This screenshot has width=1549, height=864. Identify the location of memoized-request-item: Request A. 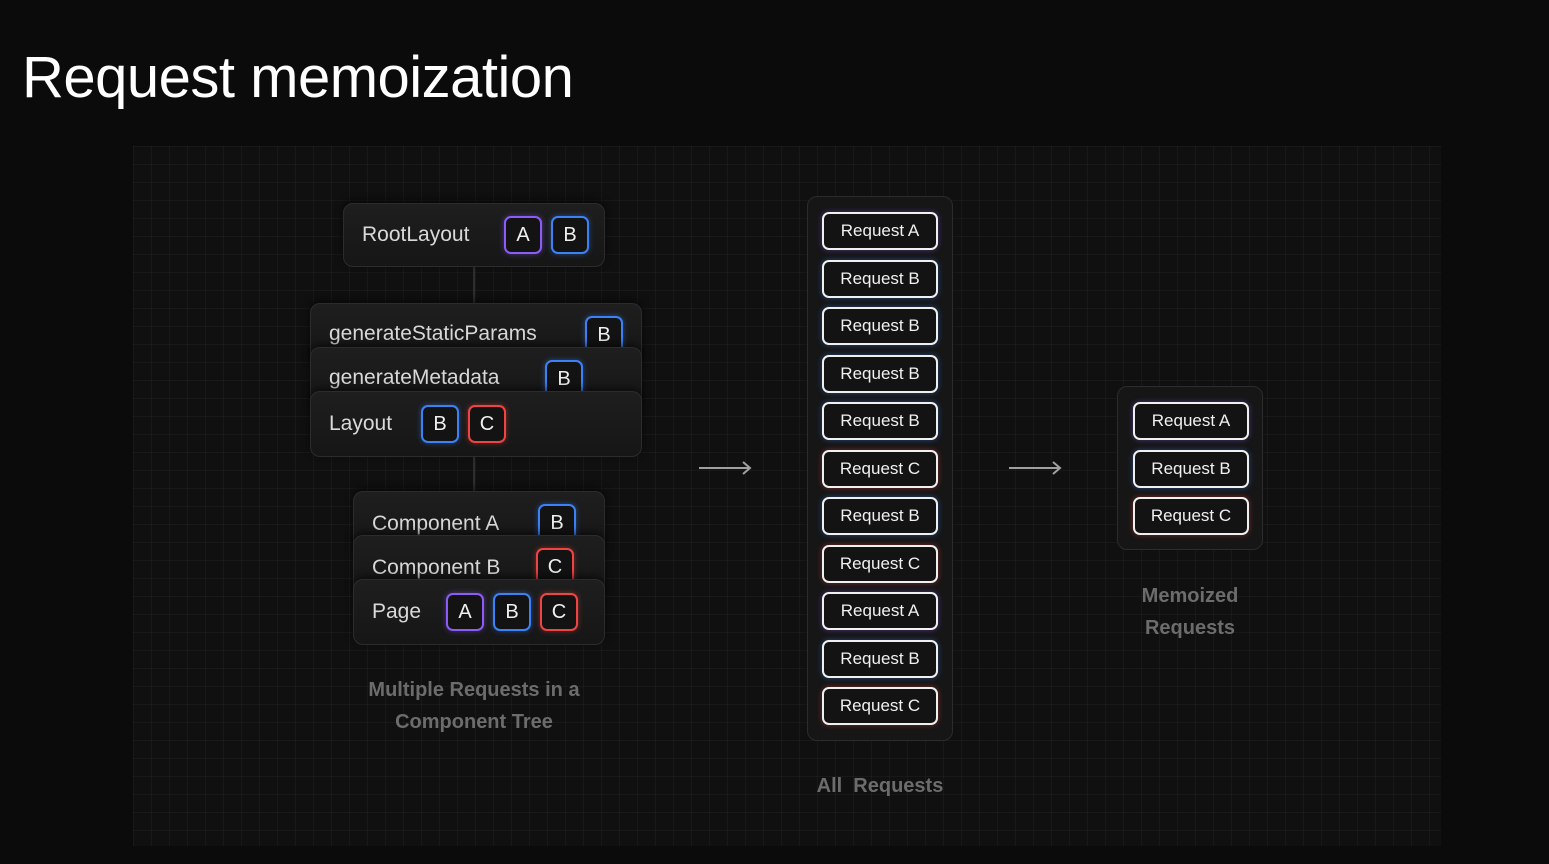
(1191, 421).